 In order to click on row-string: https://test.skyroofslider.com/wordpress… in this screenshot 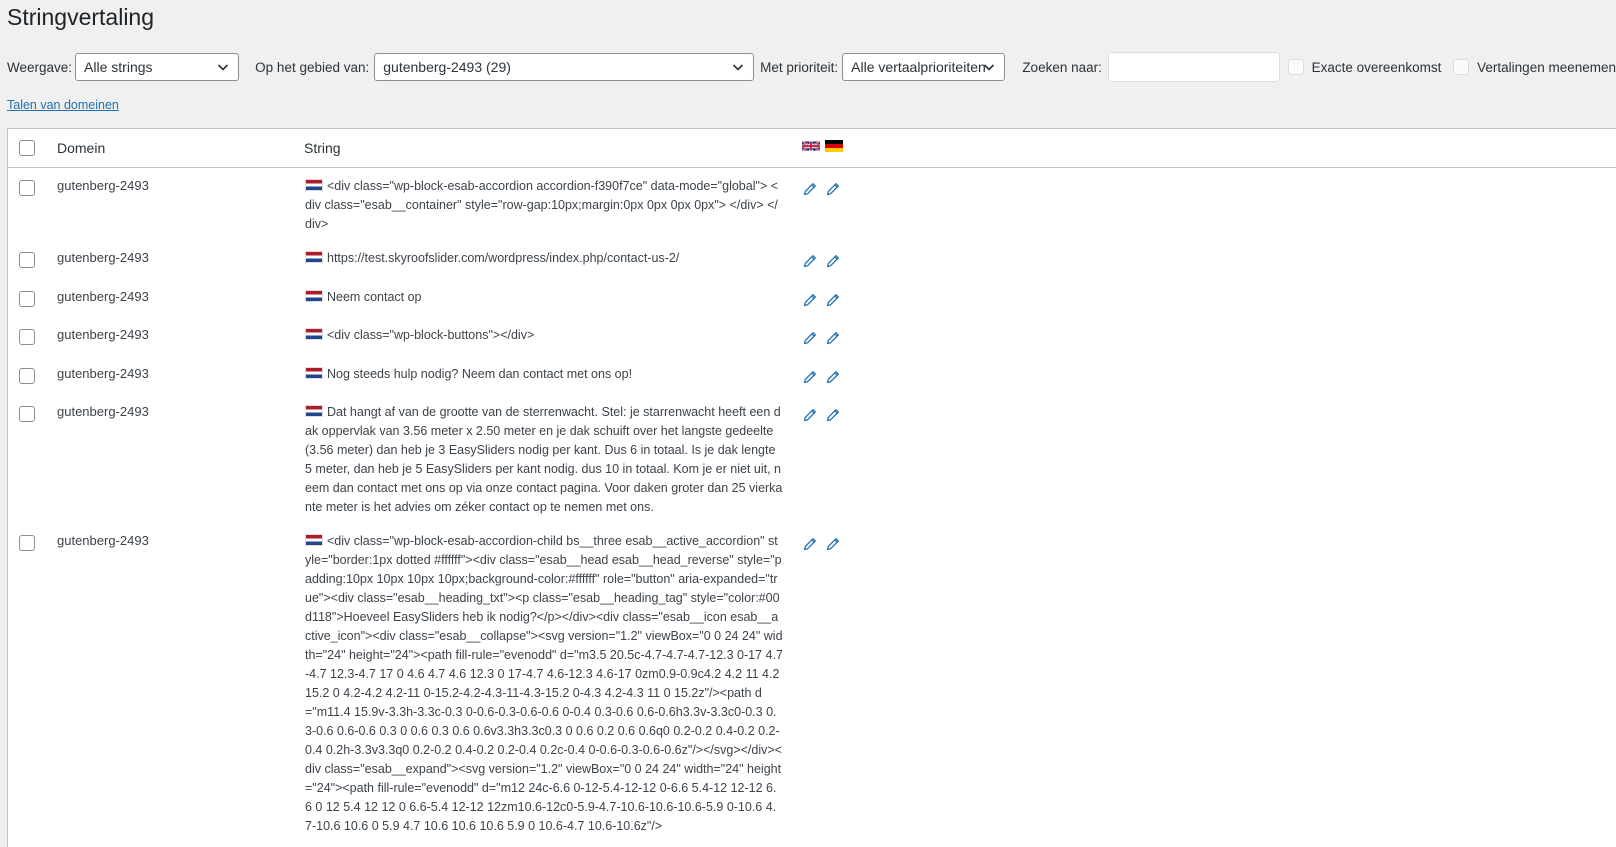, I will do `click(544, 258)`.